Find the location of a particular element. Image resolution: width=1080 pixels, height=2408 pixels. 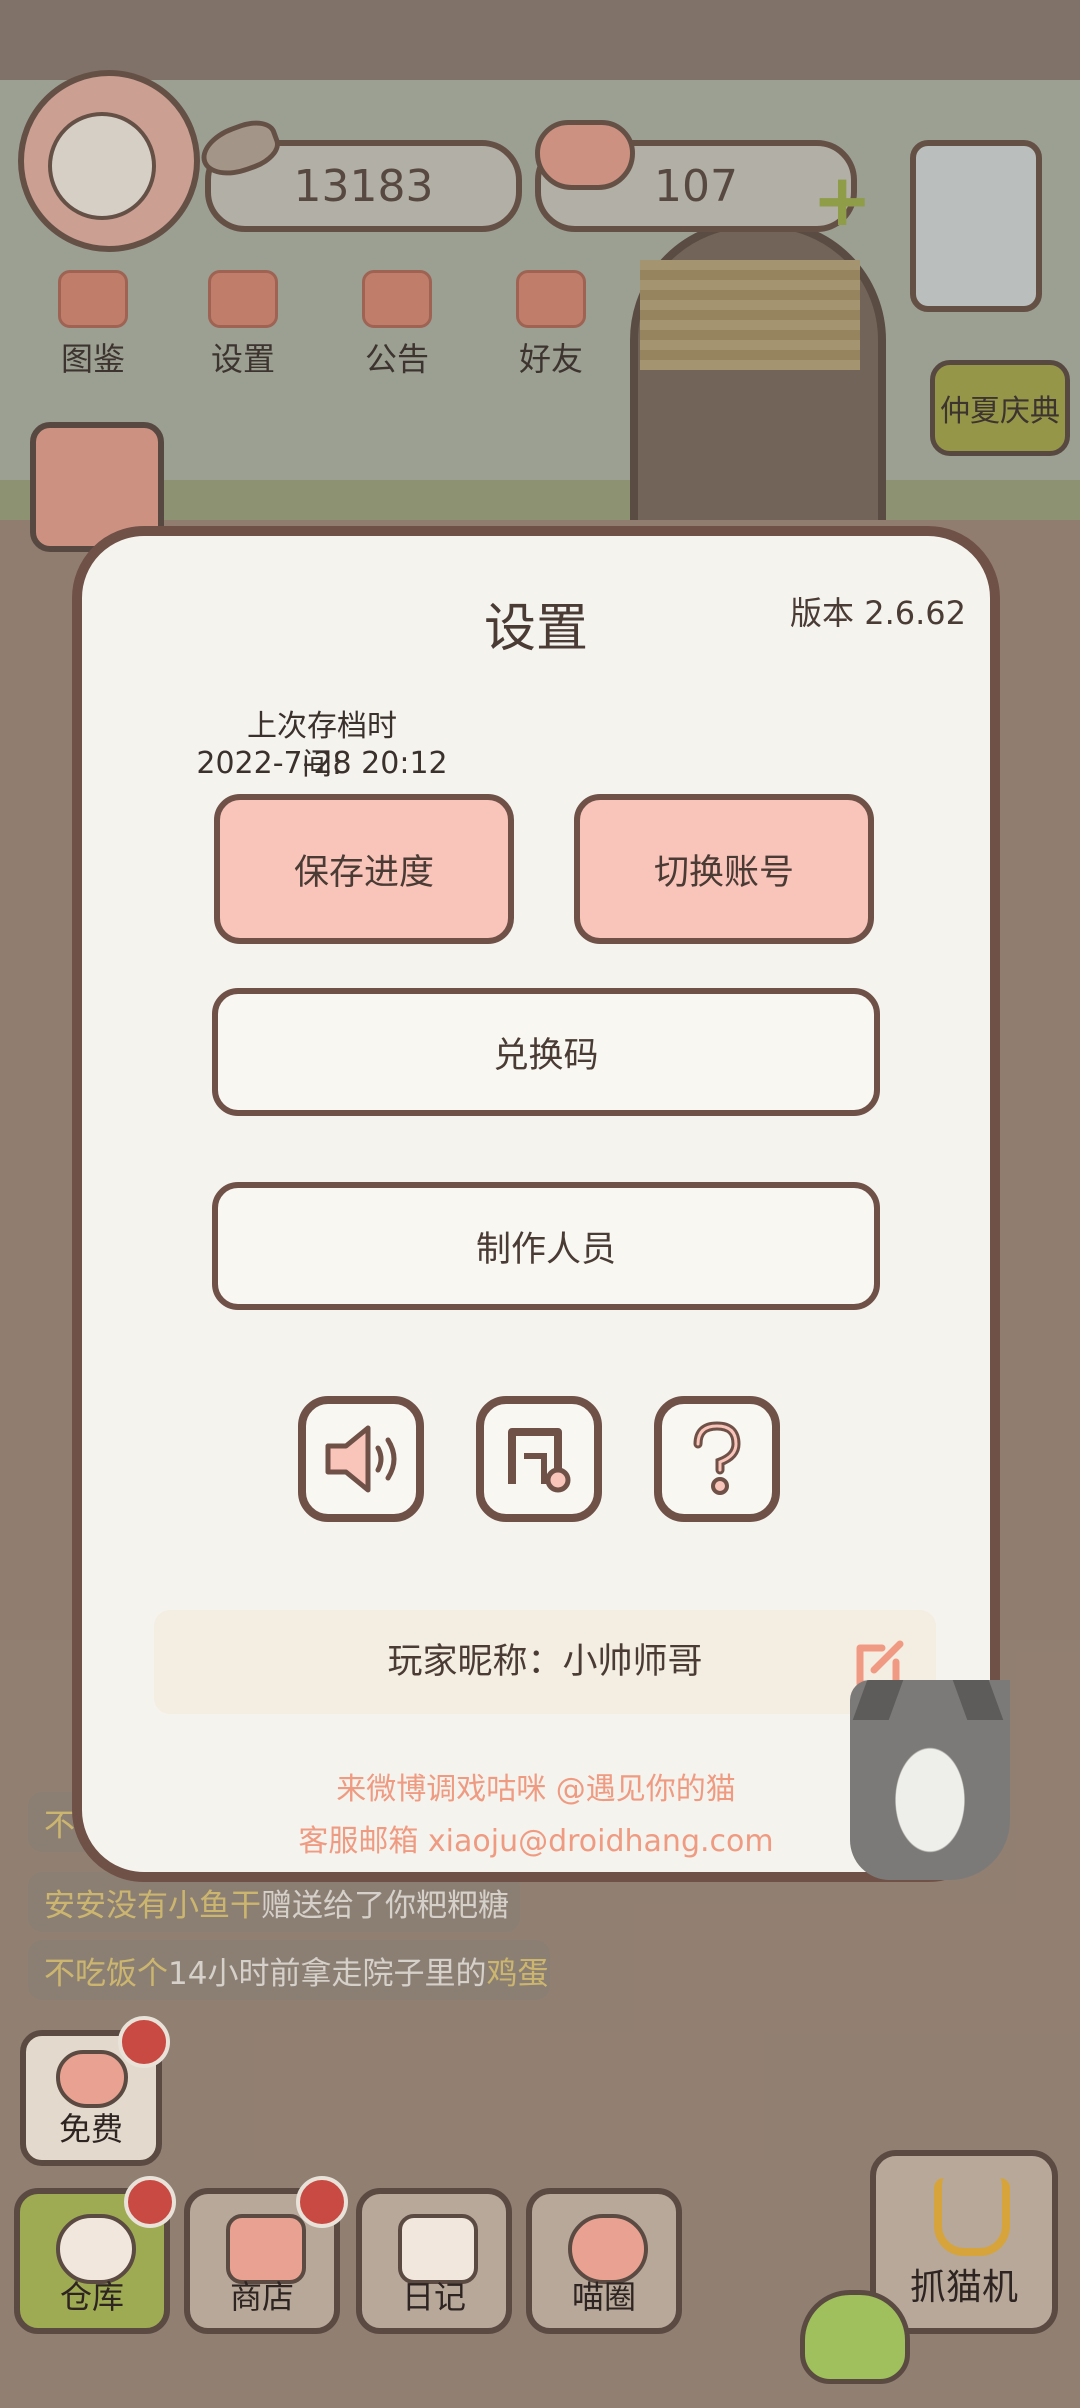

sound-toggle-button is located at coordinates (361, 1459).